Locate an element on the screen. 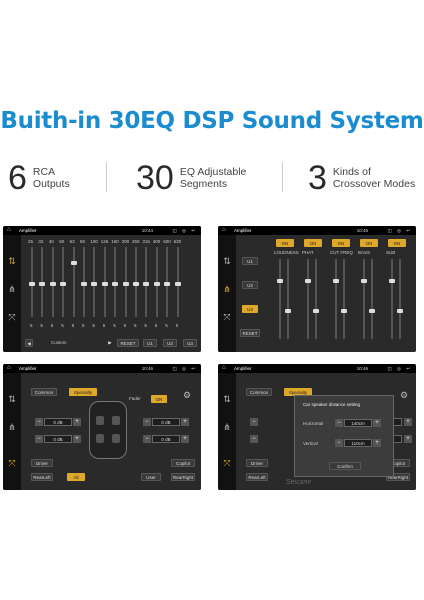 The image size is (424, 600). rearright-button: RearRight is located at coordinates (183, 477).